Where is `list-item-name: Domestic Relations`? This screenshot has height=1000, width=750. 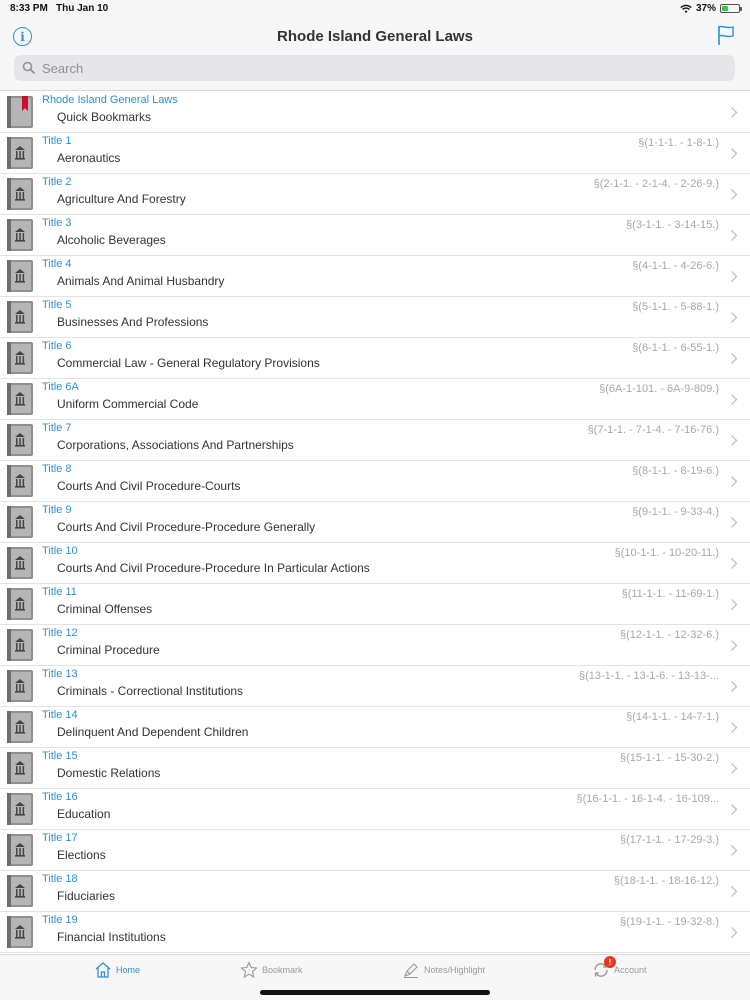
list-item-name: Domestic Relations is located at coordinates (109, 773).